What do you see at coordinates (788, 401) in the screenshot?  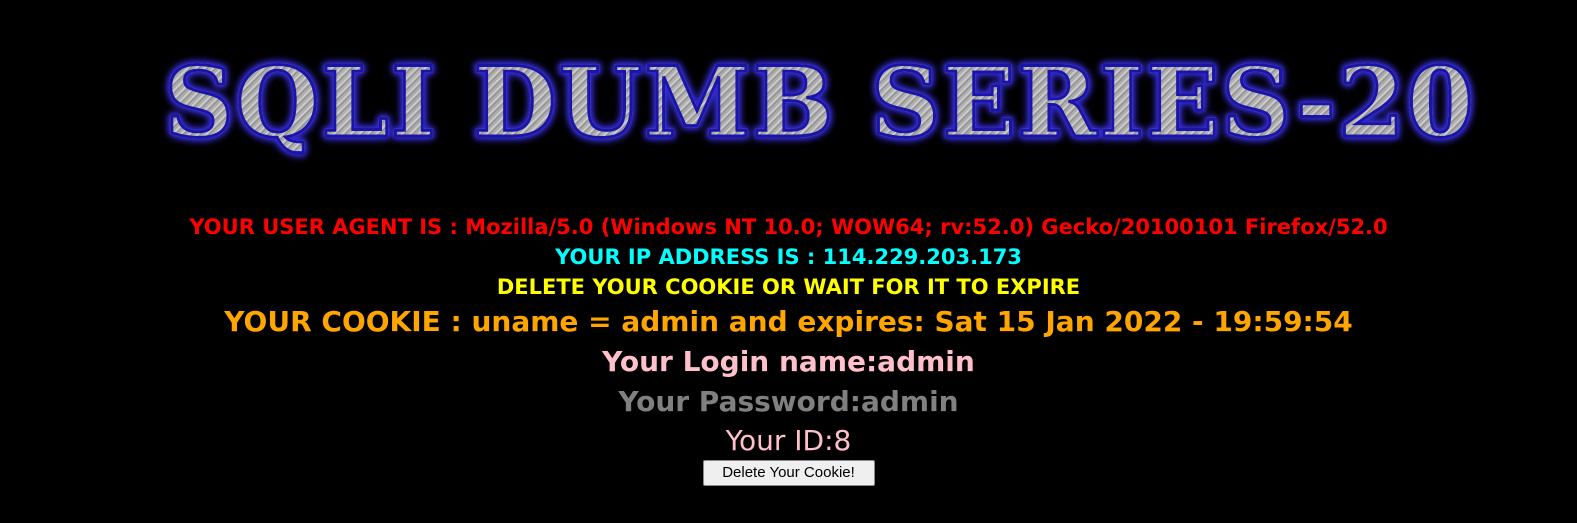 I see `password-text: Your Password:admin` at bounding box center [788, 401].